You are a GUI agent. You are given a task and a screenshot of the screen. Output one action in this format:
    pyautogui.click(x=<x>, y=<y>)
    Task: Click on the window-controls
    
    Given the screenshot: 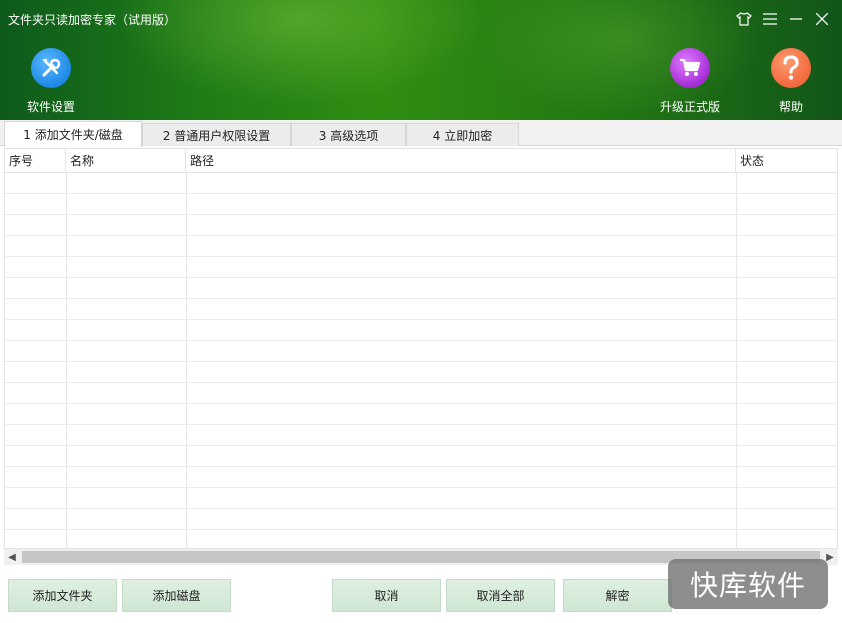 What is the action you would take?
    pyautogui.click(x=783, y=19)
    